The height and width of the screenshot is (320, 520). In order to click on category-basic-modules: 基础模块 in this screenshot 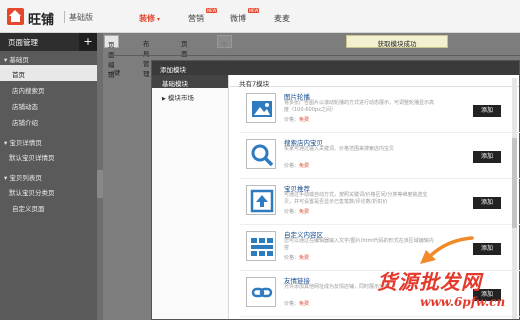, I will do `click(190, 81)`.